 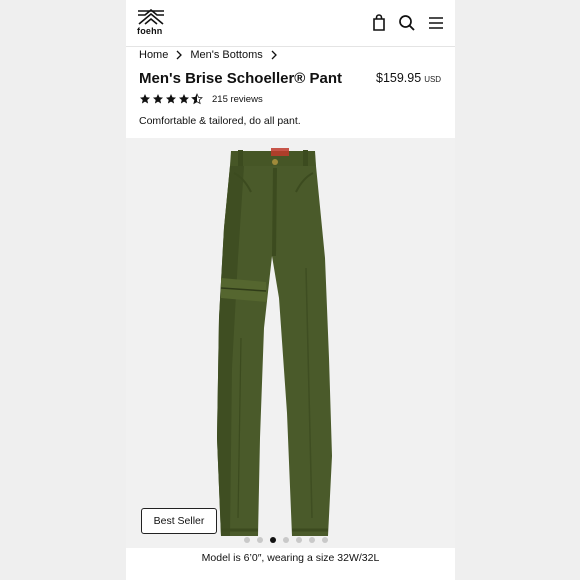 What do you see at coordinates (197, 99) in the screenshot?
I see `half-star-icon` at bounding box center [197, 99].